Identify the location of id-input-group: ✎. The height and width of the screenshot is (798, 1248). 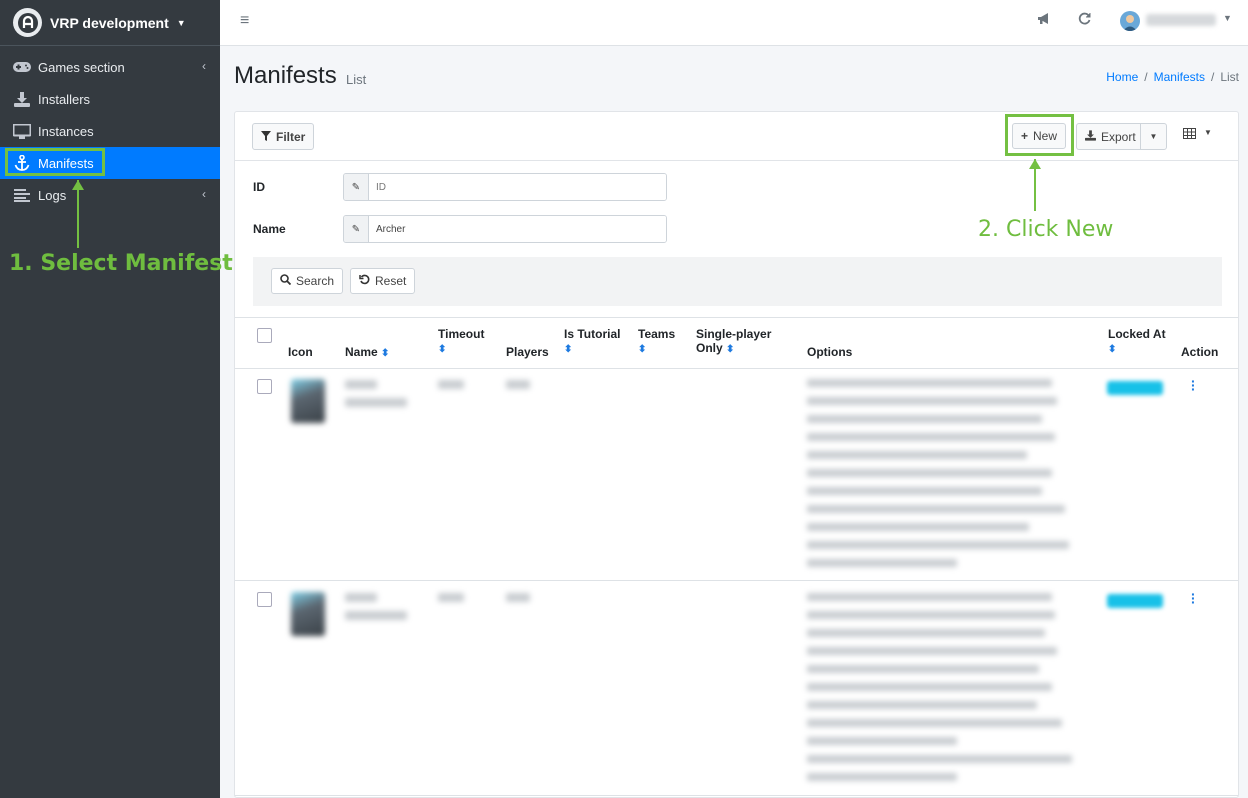
(505, 187).